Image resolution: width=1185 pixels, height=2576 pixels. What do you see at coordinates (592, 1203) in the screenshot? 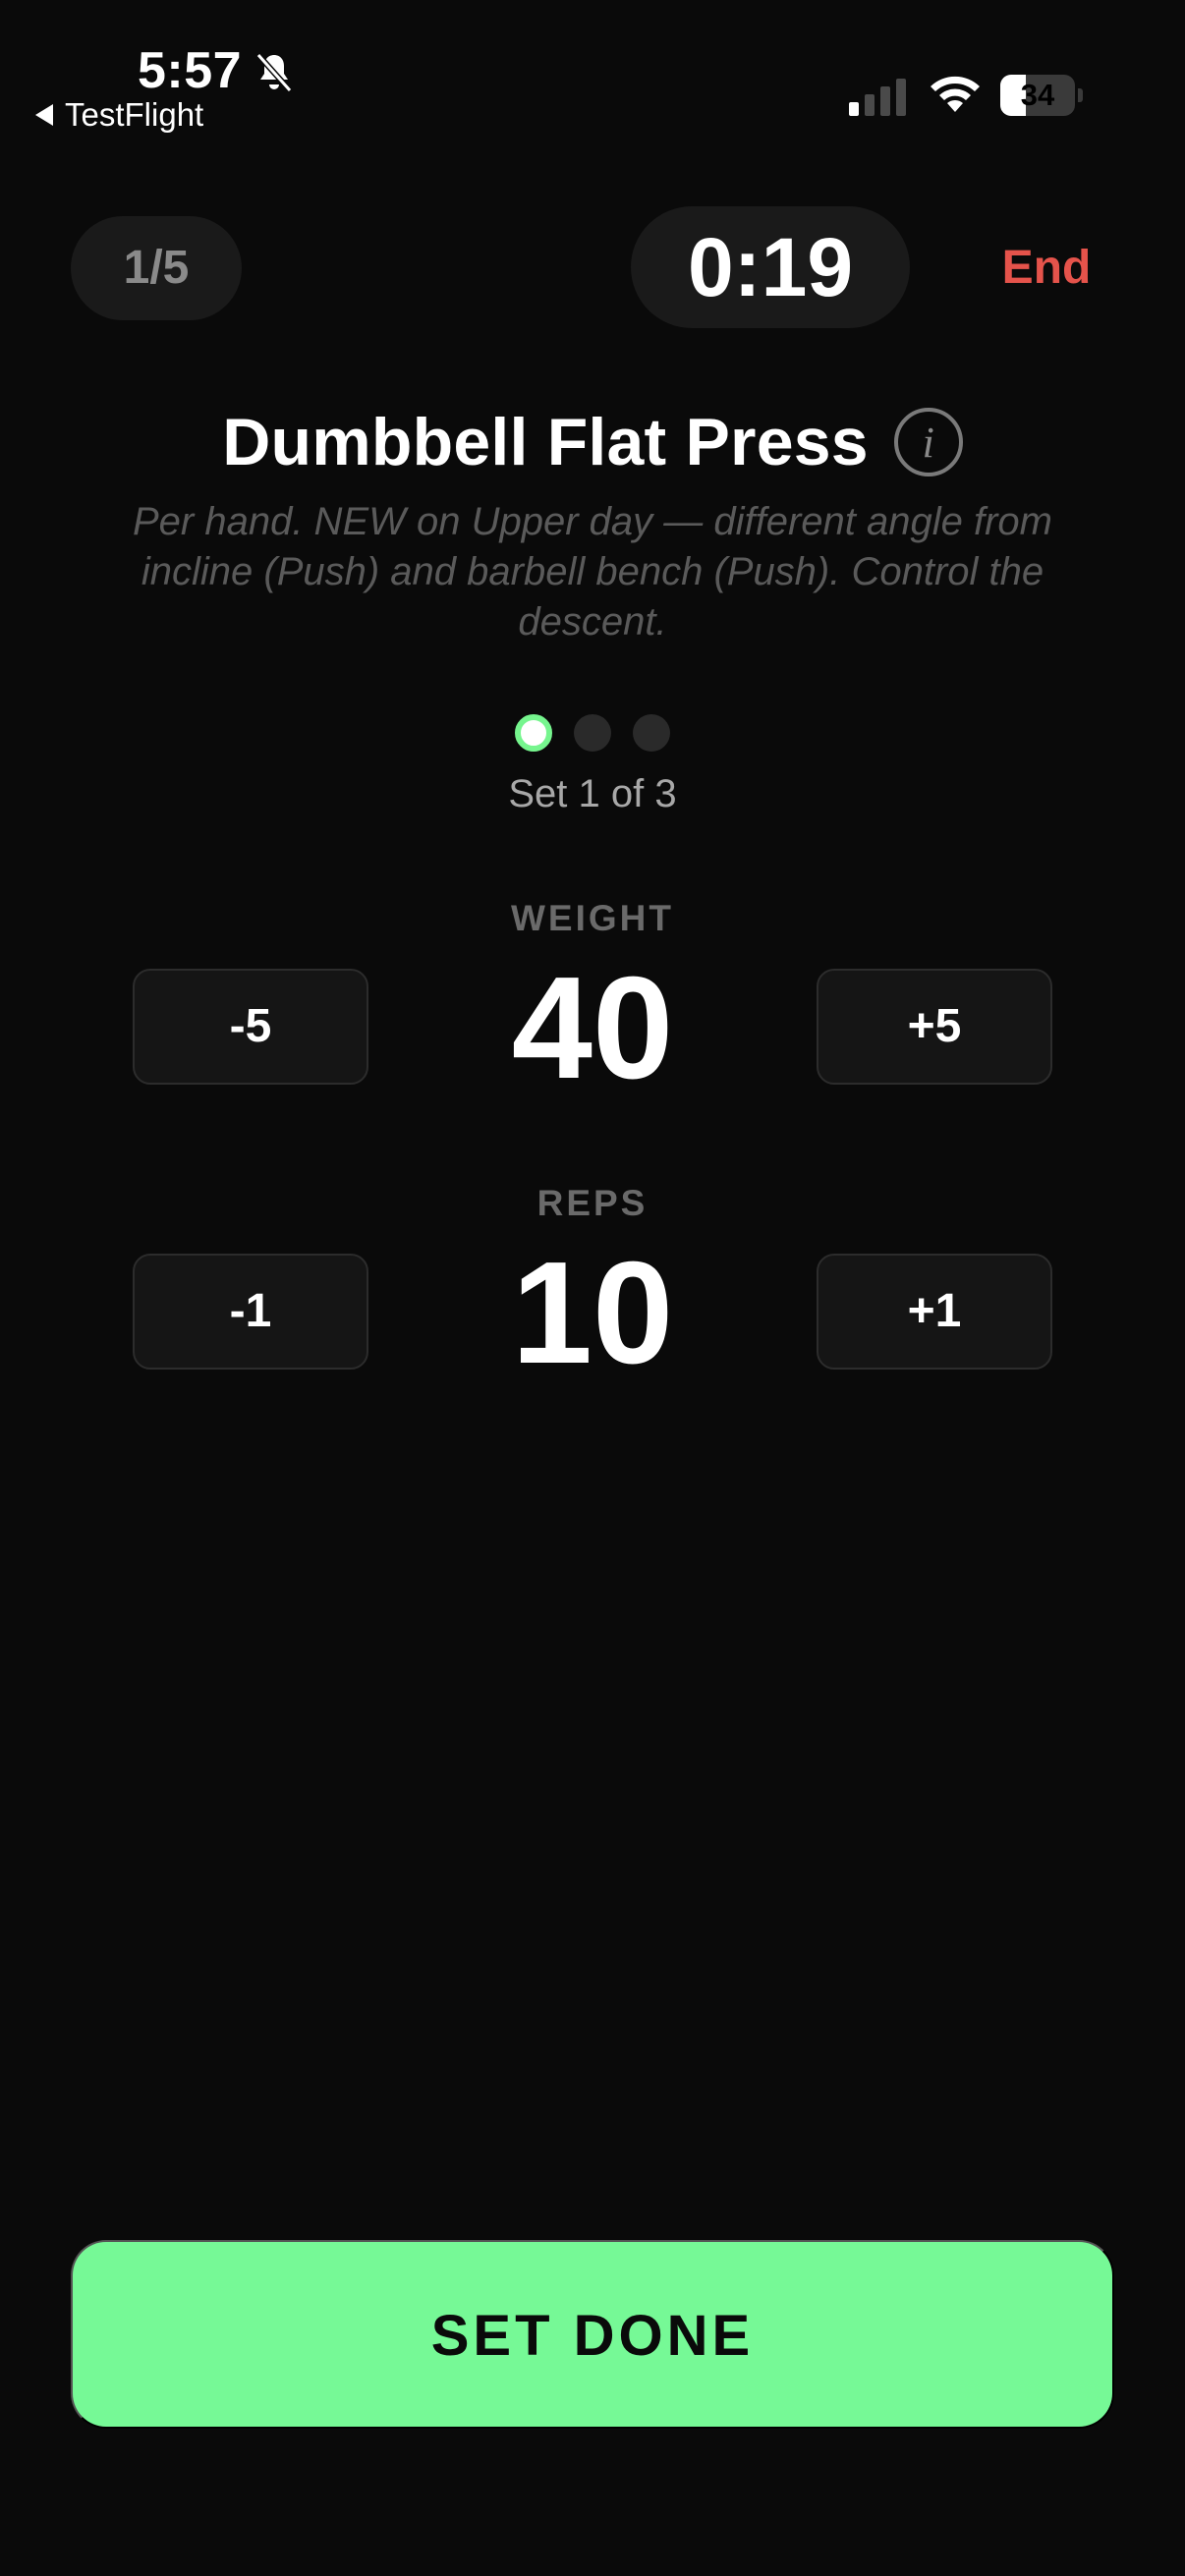
I see `reps-label: REPS` at bounding box center [592, 1203].